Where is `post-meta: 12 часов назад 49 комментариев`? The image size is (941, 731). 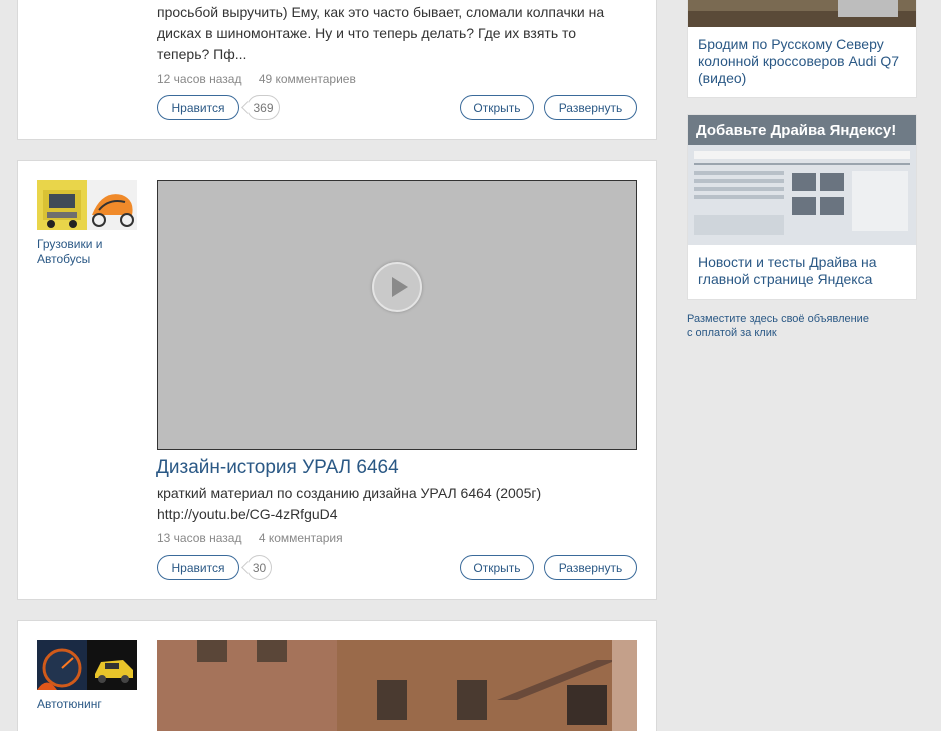 post-meta: 12 часов назад 49 комментариев is located at coordinates (263, 79).